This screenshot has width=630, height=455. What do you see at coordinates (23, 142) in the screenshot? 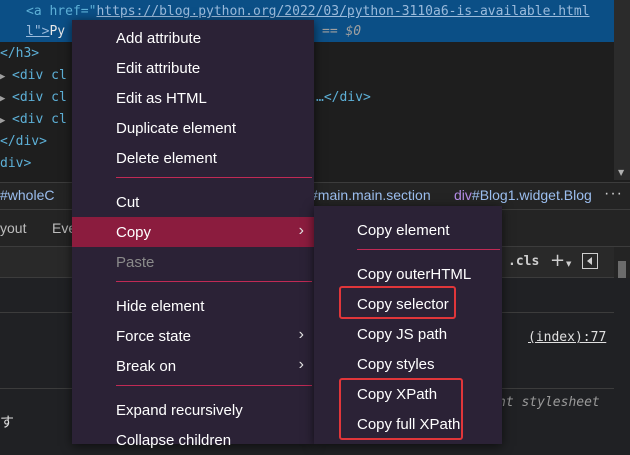
I see `dom-line-div-close: </div>` at bounding box center [23, 142].